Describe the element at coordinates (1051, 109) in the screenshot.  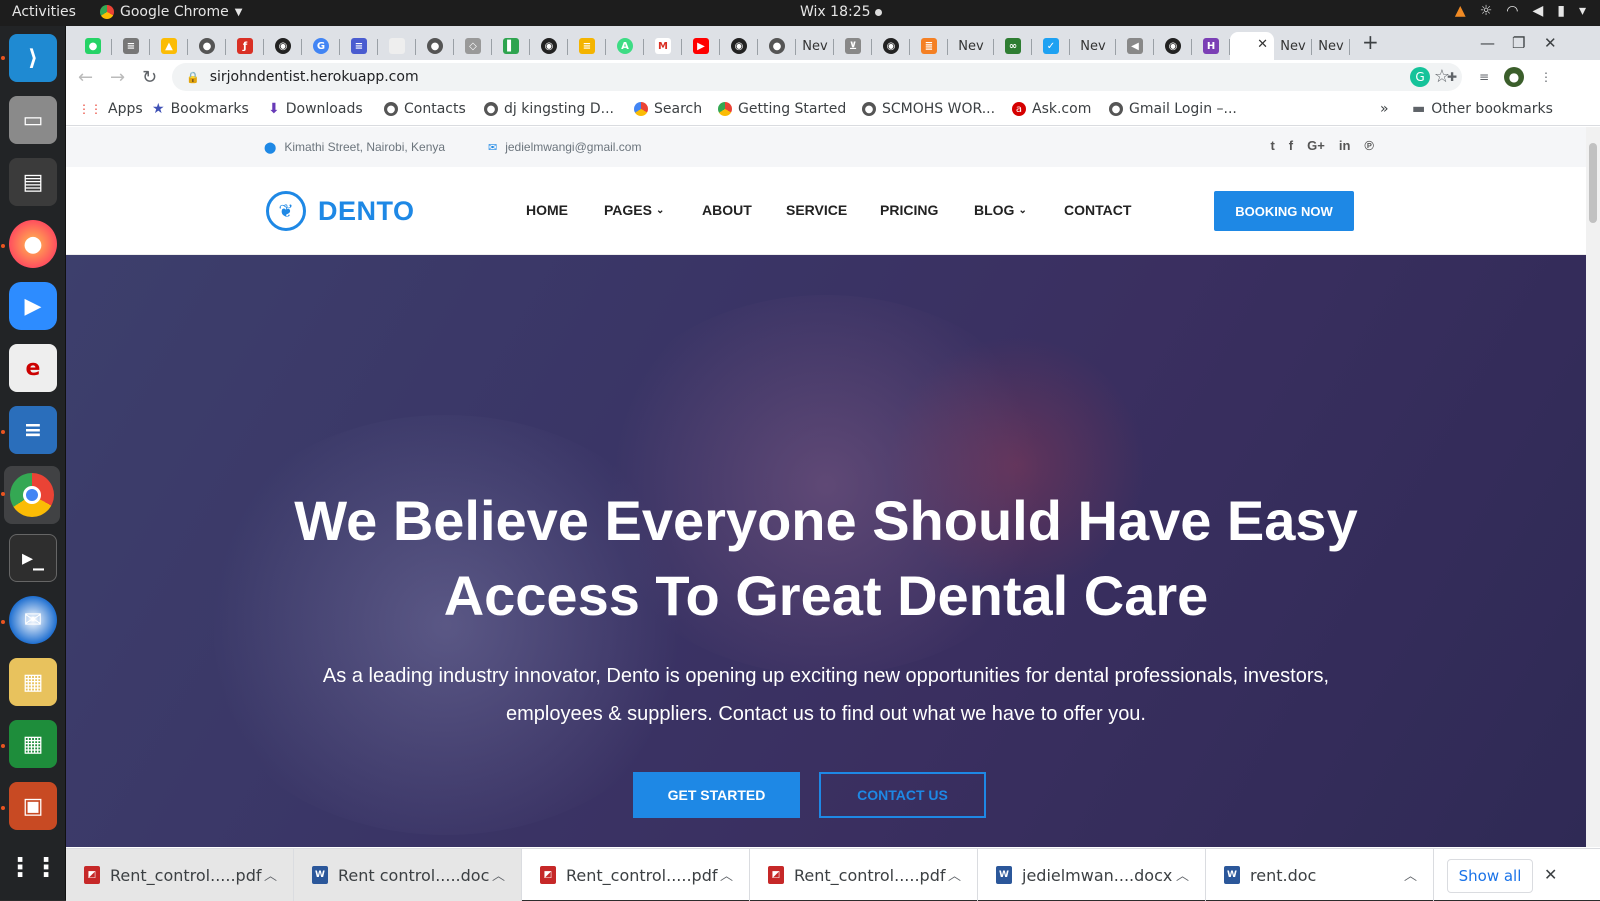
I see `bookmark-ask: a Ask.com` at that location.